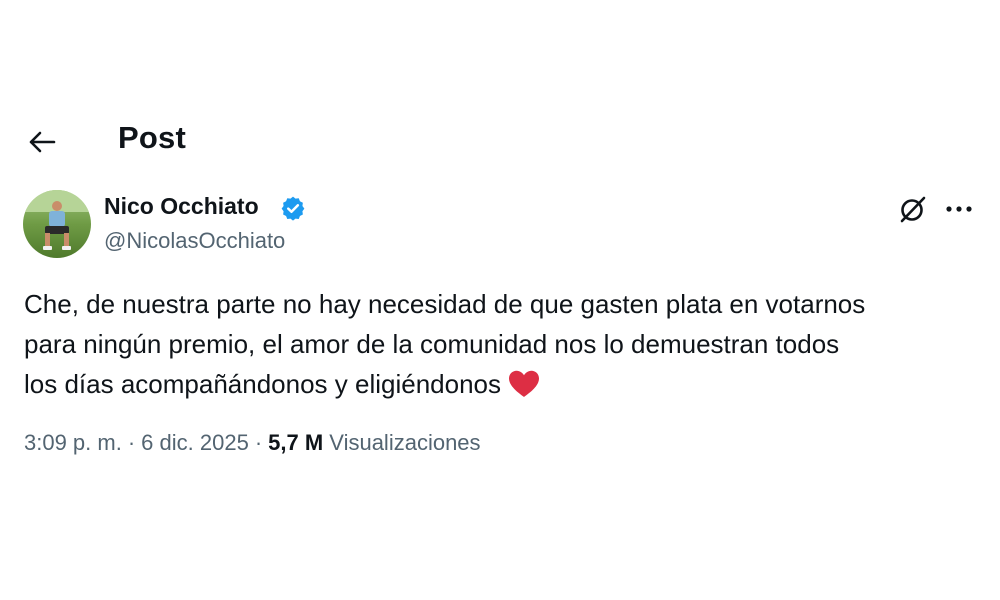 The width and height of the screenshot is (1000, 600). I want to click on verified-badge-icon, so click(293, 208).